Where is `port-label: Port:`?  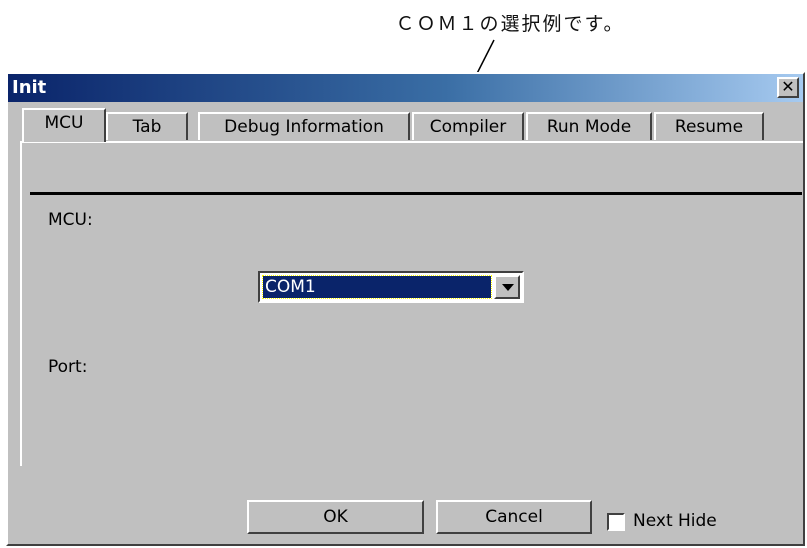 port-label: Port: is located at coordinates (68, 367).